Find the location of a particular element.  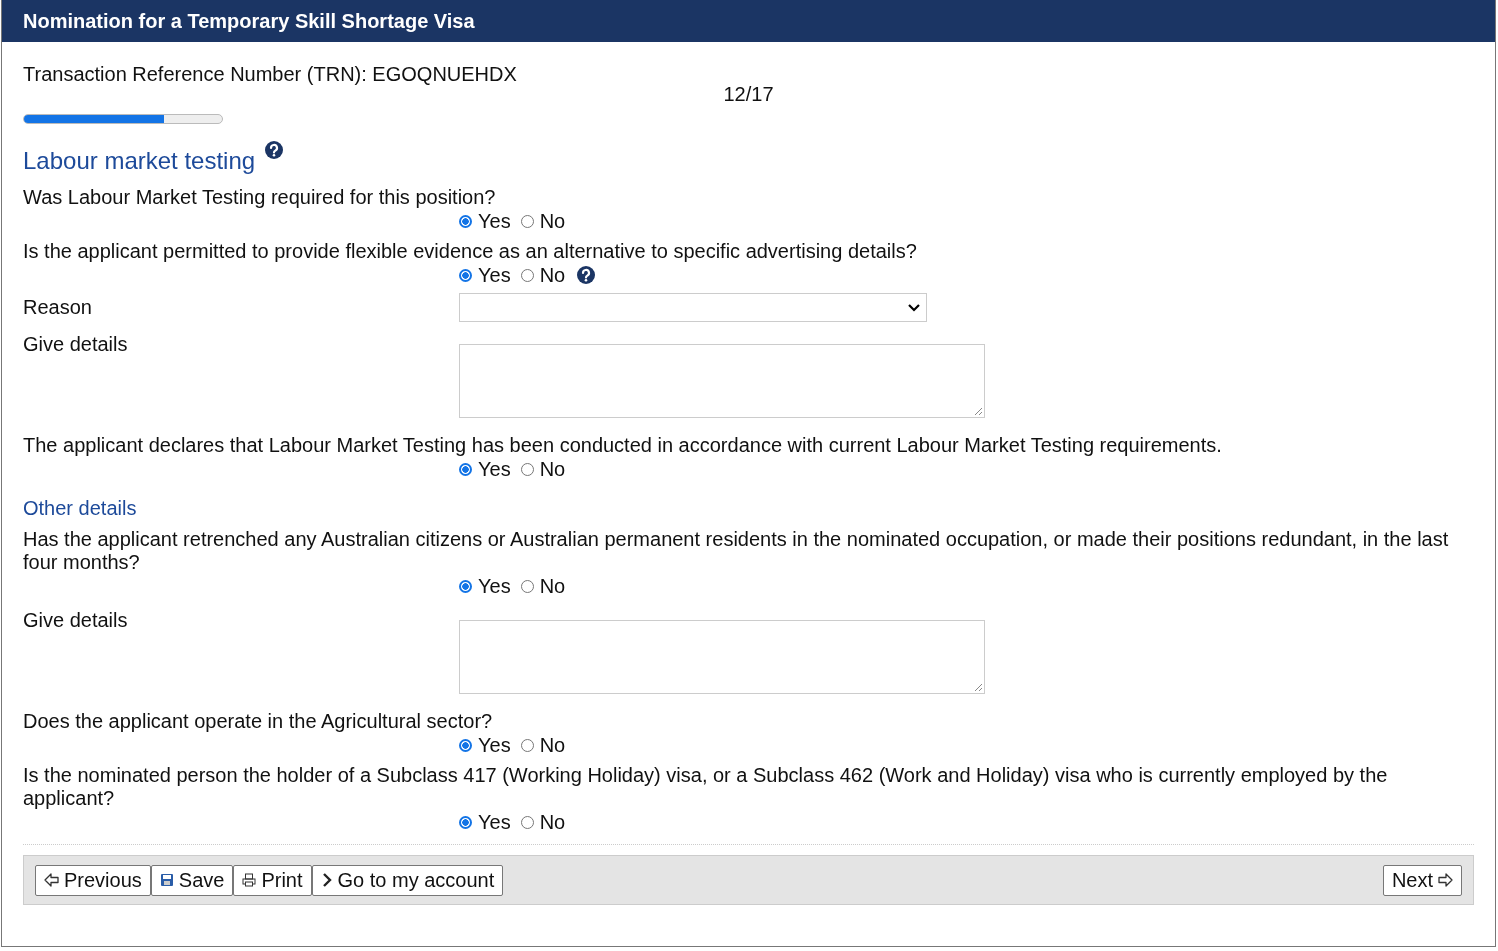

question-text: Has the applicant retrenched any Australian citizens or Australian permanent residents in the nominated occupation, or made their positions redundant, in the last four months? is located at coordinates (736, 551).